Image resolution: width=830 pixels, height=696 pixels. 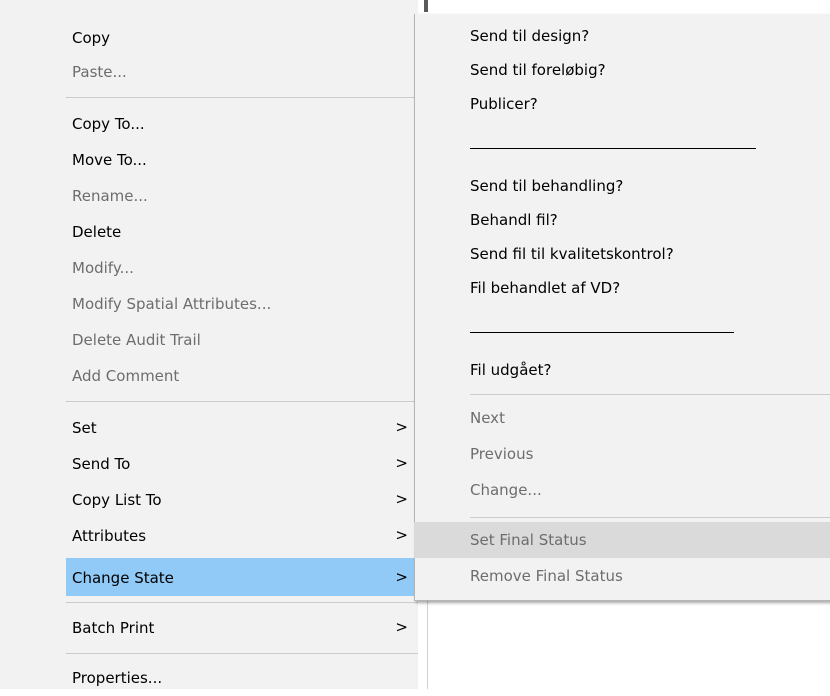 What do you see at coordinates (622, 371) in the screenshot?
I see `submenu-item-fil-udgaet: Fil udgået?` at bounding box center [622, 371].